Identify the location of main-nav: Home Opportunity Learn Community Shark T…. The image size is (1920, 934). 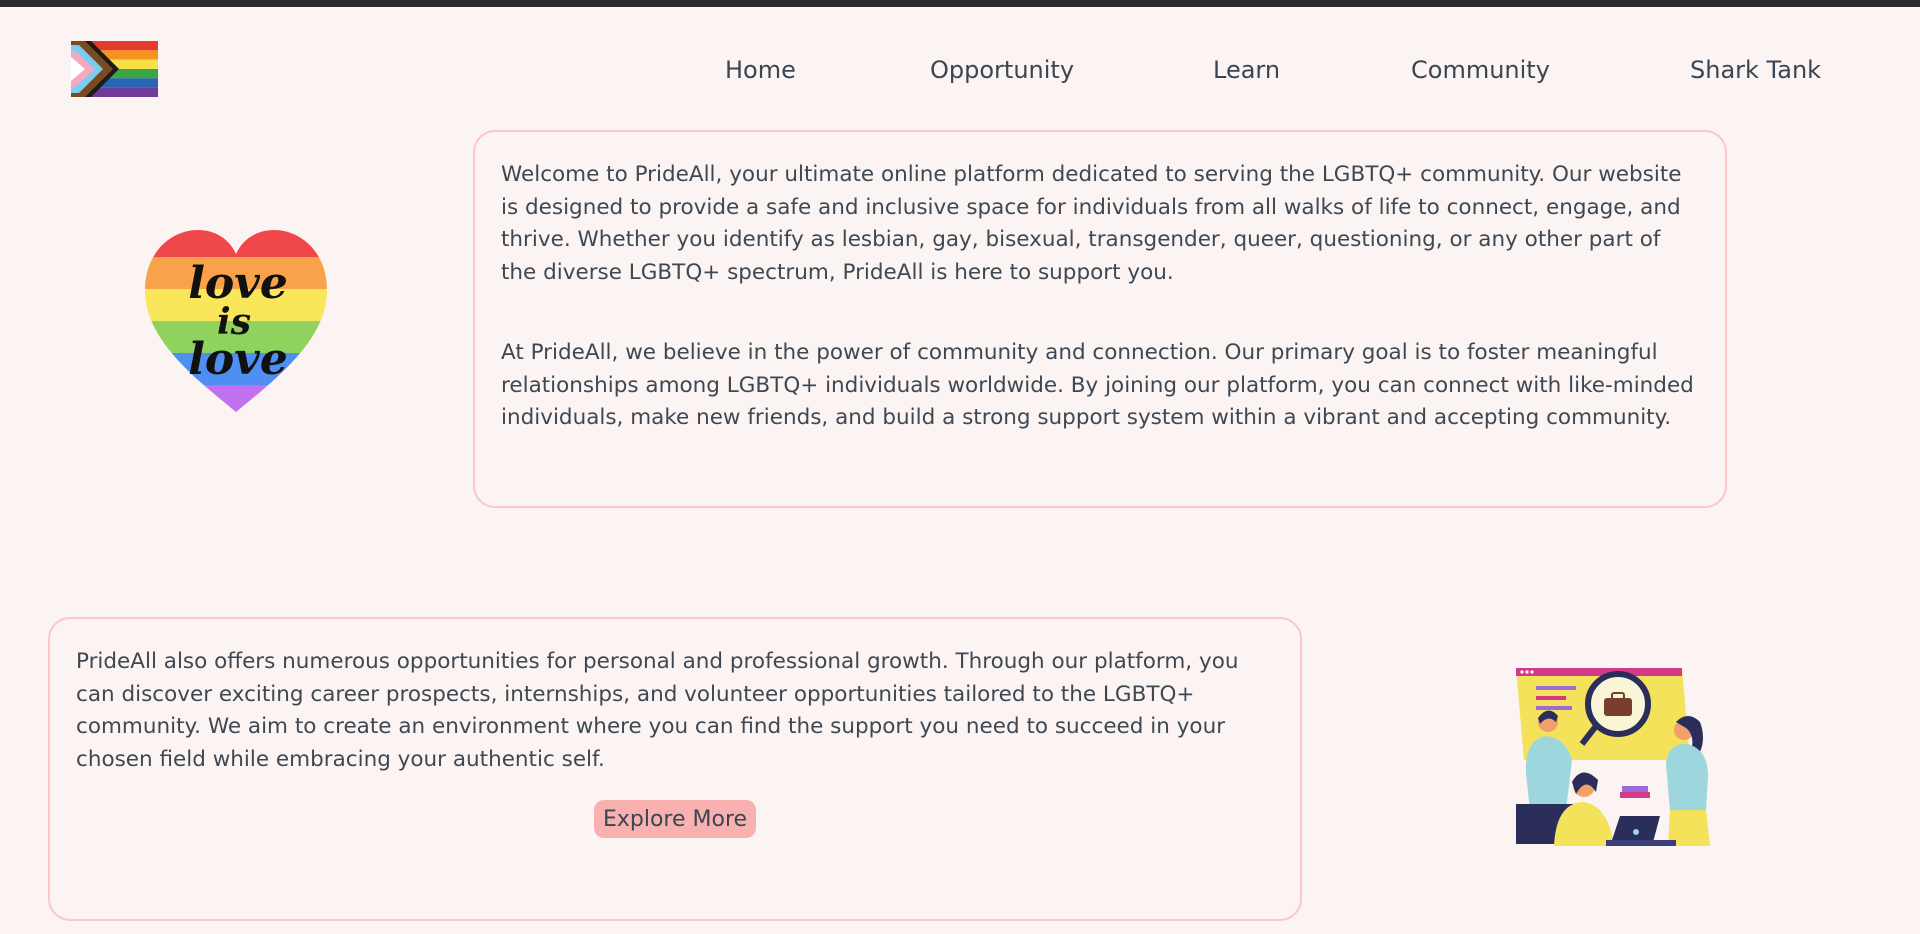
(960, 70).